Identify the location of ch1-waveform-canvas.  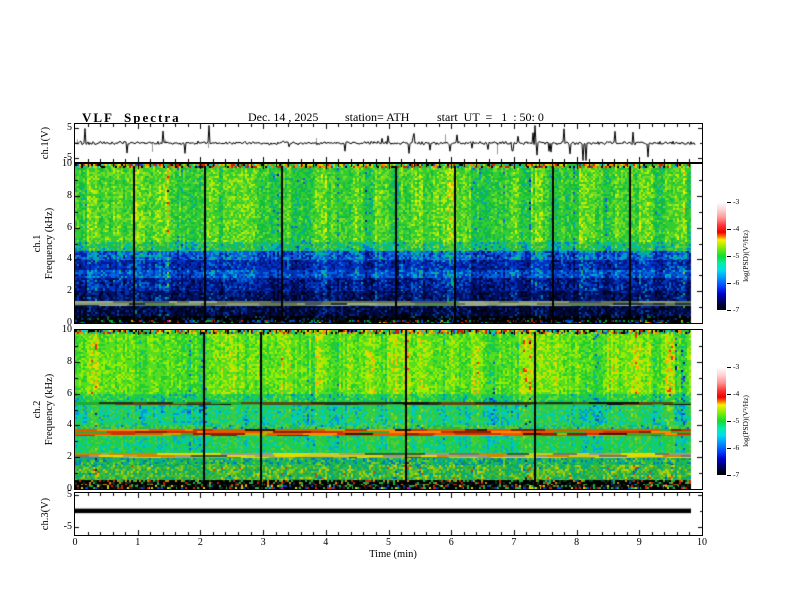
(388, 143).